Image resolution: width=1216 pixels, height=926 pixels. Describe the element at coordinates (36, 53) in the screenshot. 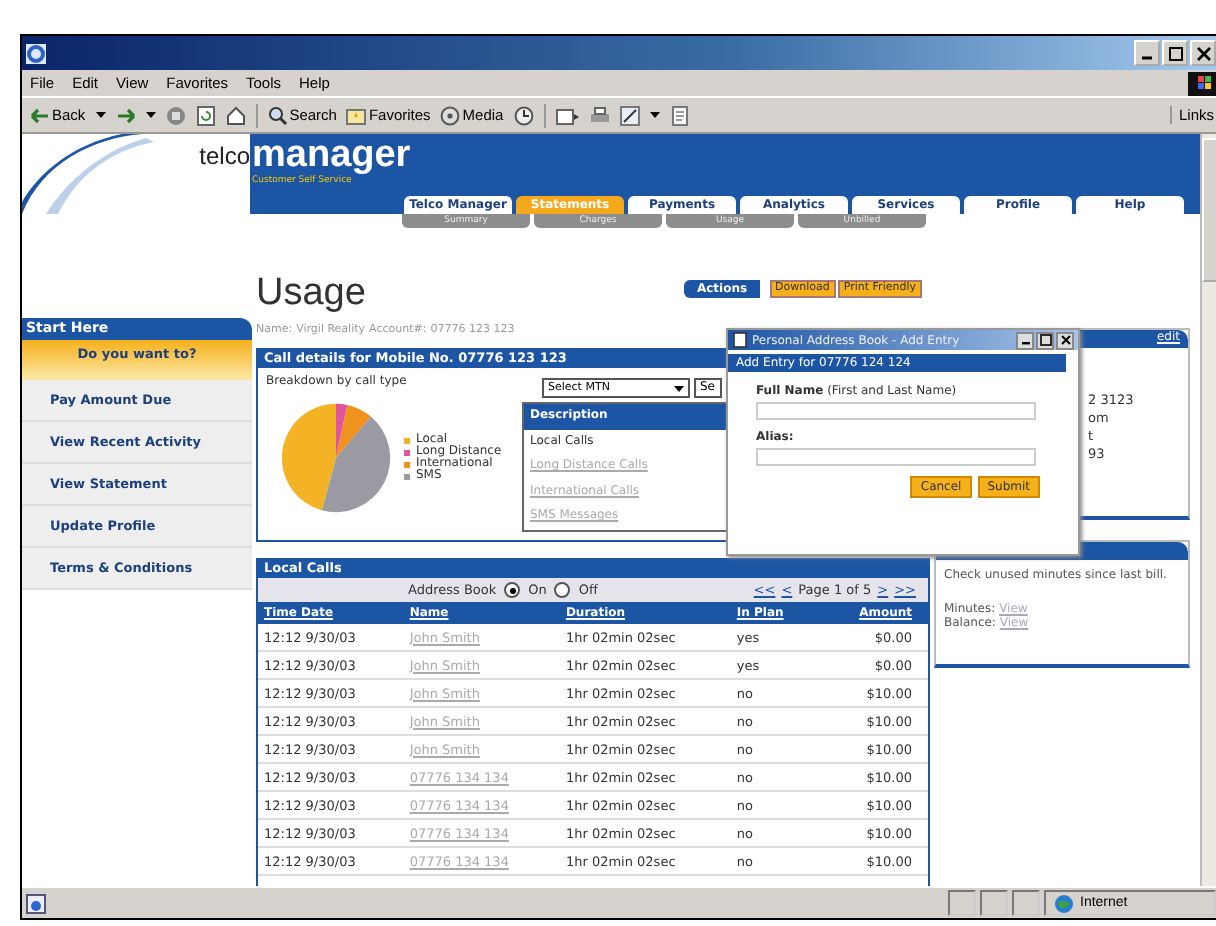

I see `browser-icon` at that location.